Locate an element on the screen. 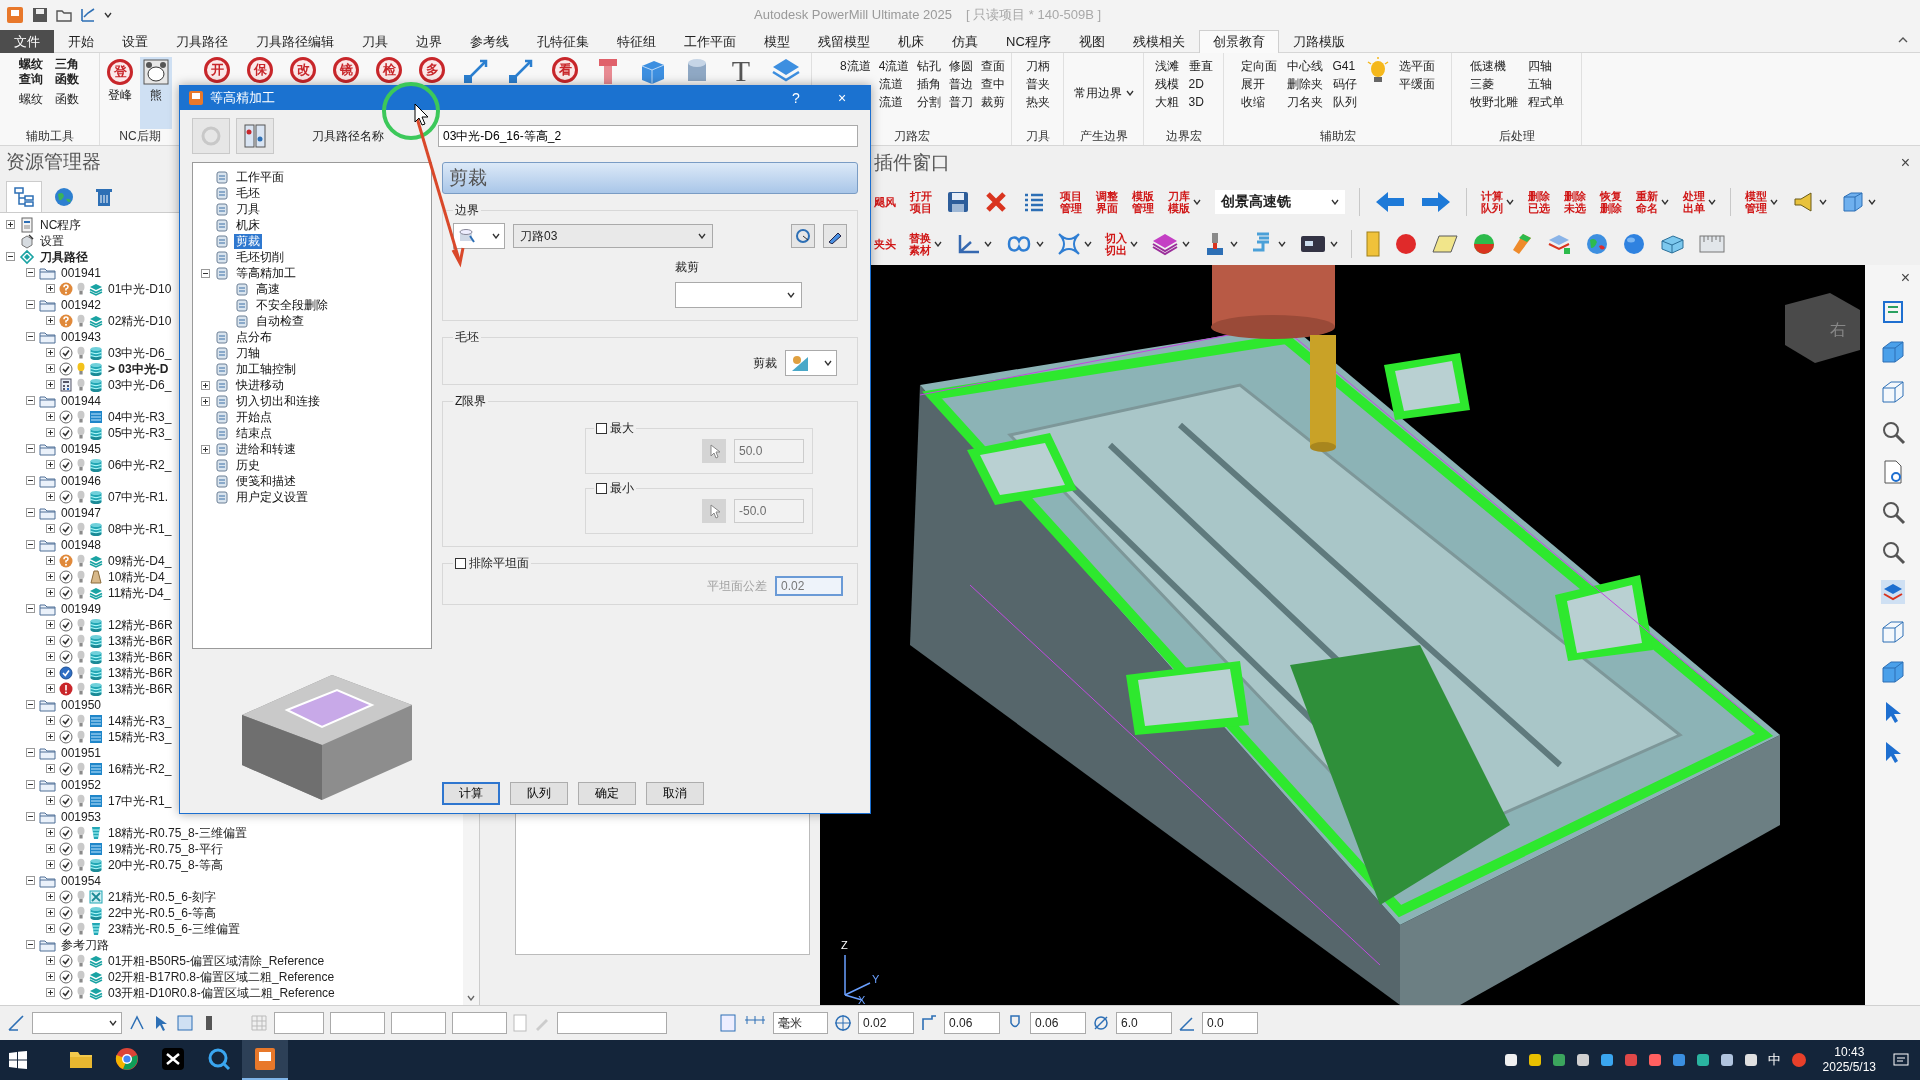 The width and height of the screenshot is (1920, 1080). tree-item: 23精光-R0.5_6-三维偏置 is located at coordinates (174, 928).